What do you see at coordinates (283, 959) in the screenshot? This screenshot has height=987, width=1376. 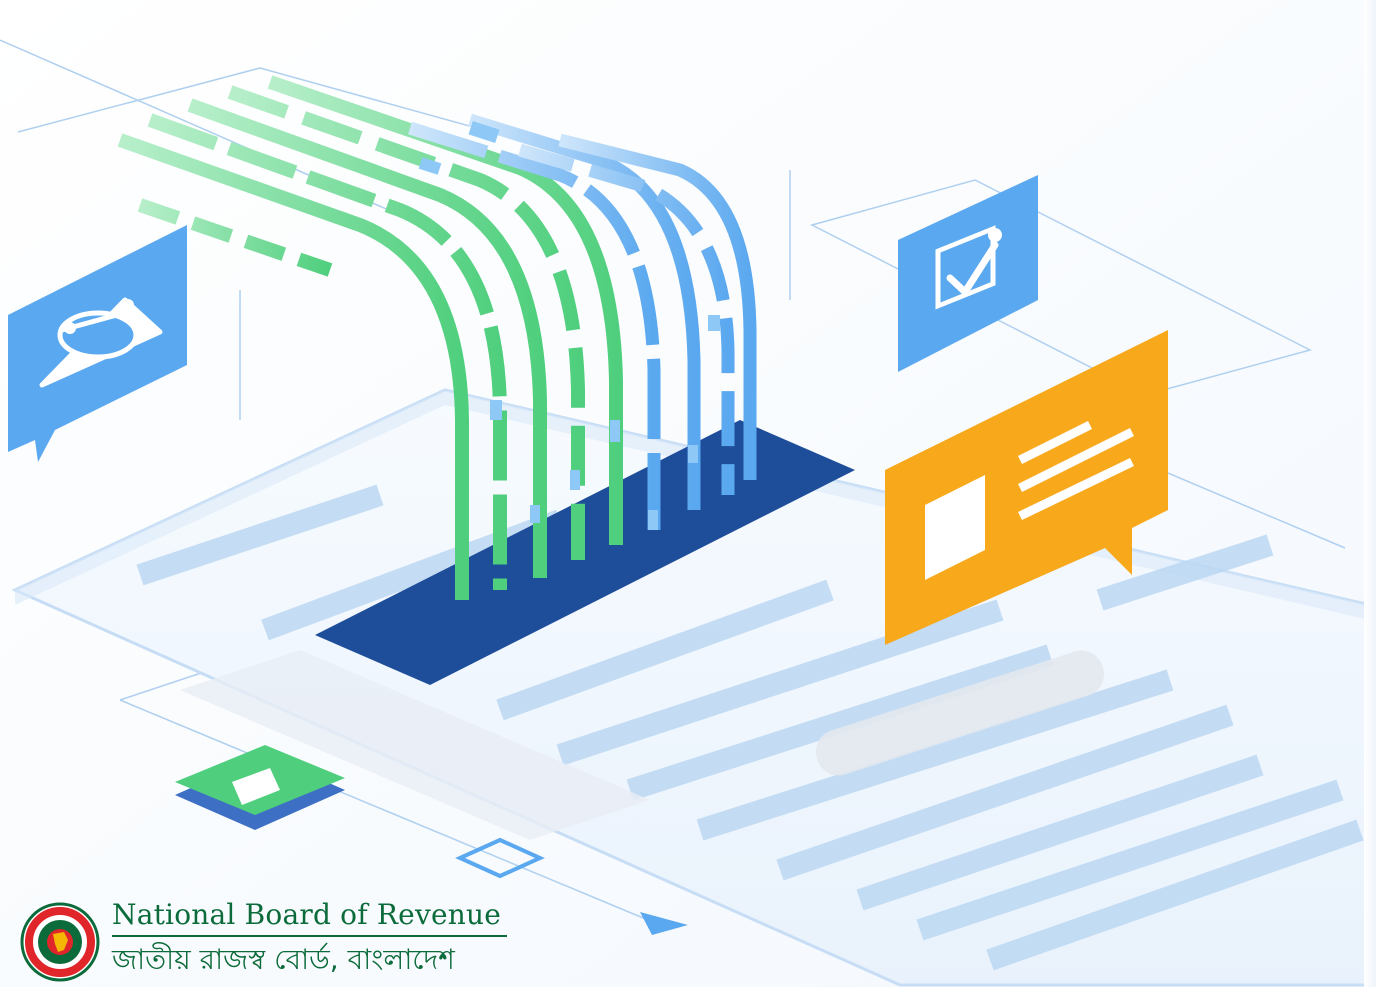 I see `org-name-bn: জাতীয় রাজস্ব বোর্ড, বাংলাদেশ` at bounding box center [283, 959].